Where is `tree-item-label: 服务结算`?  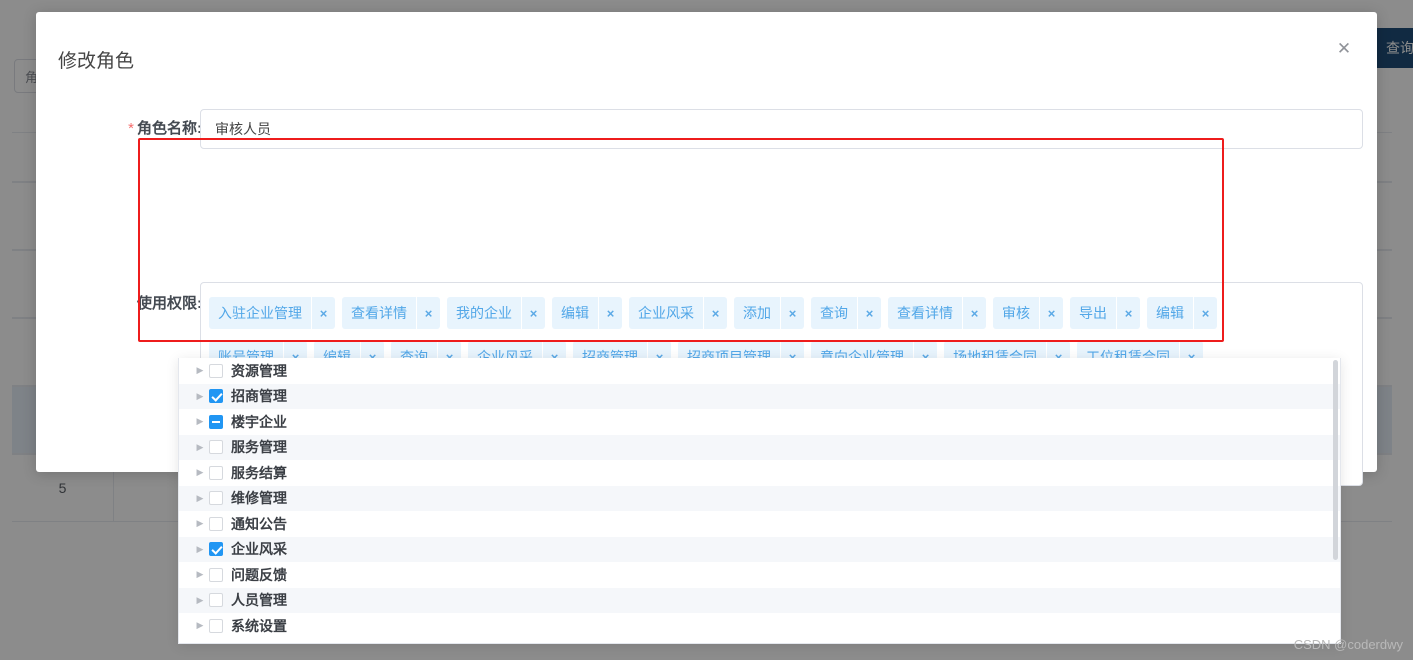 tree-item-label: 服务结算 is located at coordinates (259, 472).